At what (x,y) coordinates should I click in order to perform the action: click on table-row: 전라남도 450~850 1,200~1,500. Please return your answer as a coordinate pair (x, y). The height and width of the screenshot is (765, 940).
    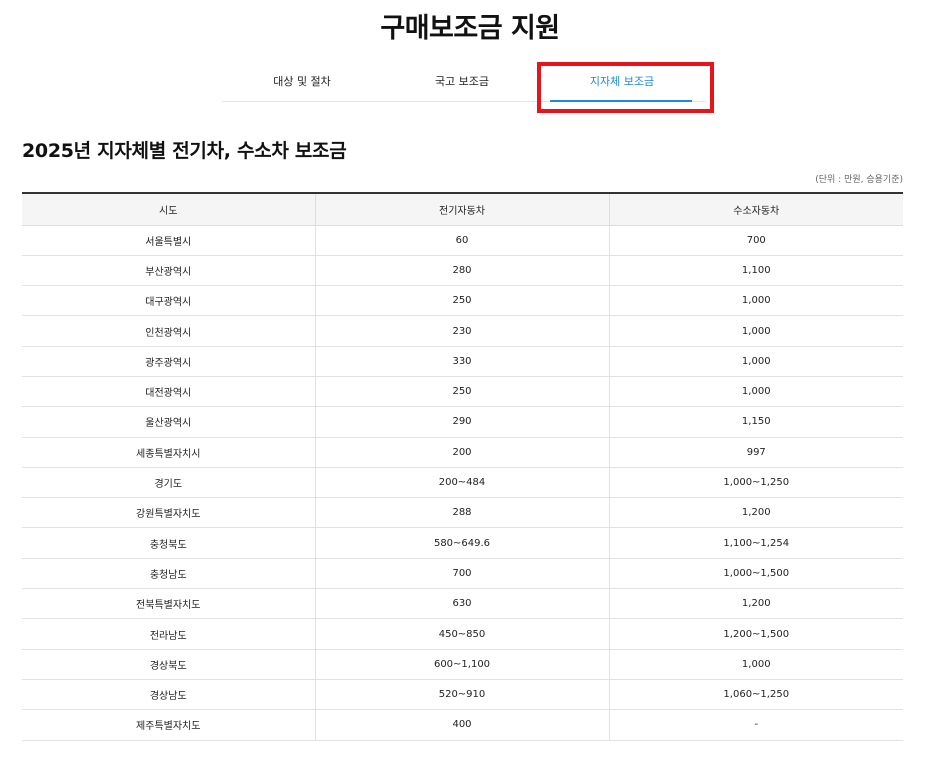
    Looking at the image, I should click on (462, 634).